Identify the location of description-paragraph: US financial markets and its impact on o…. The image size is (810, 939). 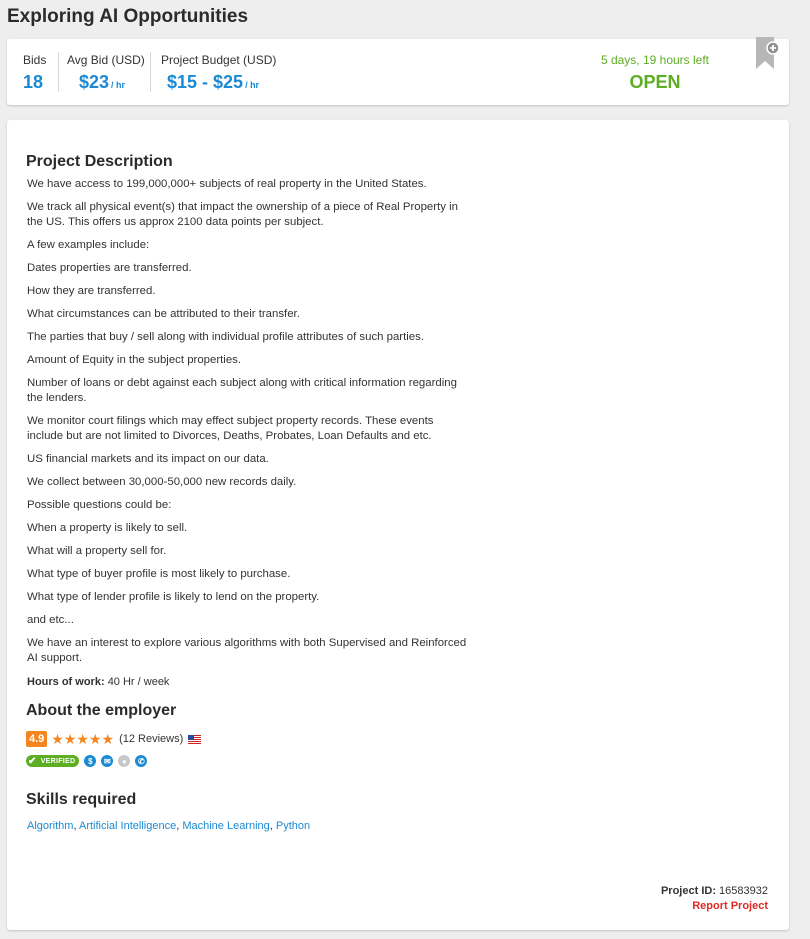
(148, 459).